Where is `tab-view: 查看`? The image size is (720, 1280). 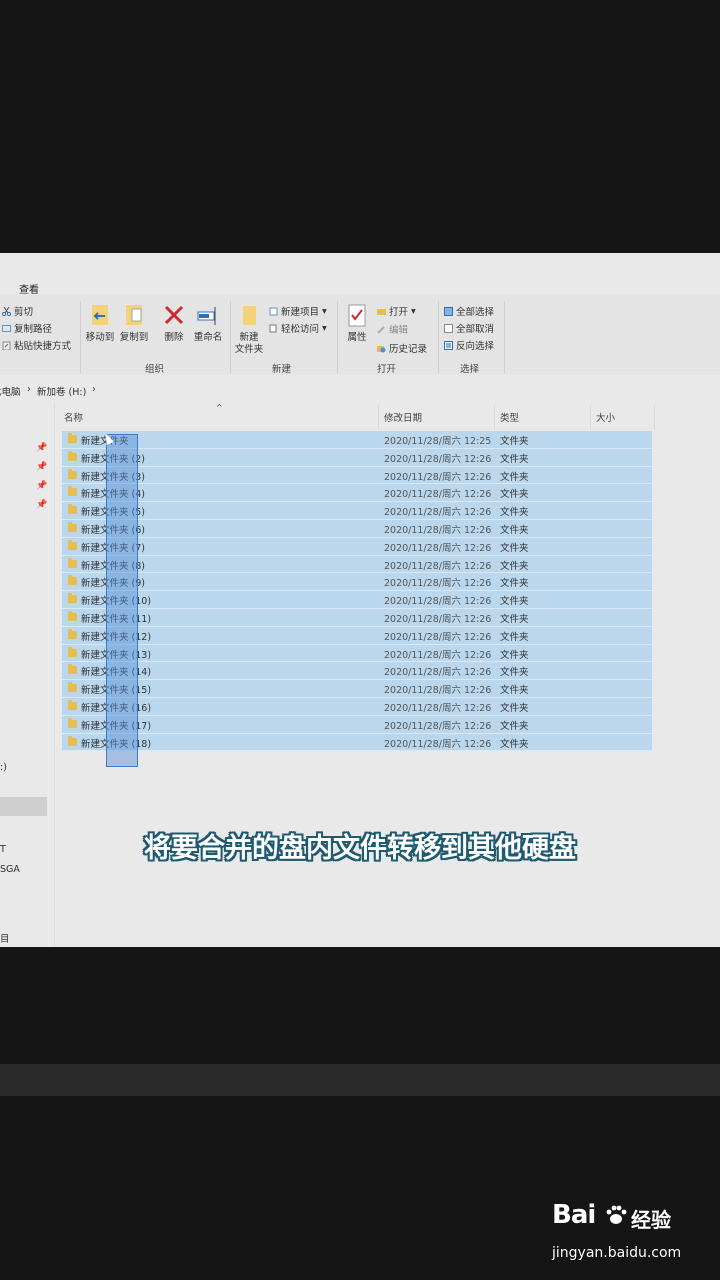 tab-view: 查看 is located at coordinates (29, 288).